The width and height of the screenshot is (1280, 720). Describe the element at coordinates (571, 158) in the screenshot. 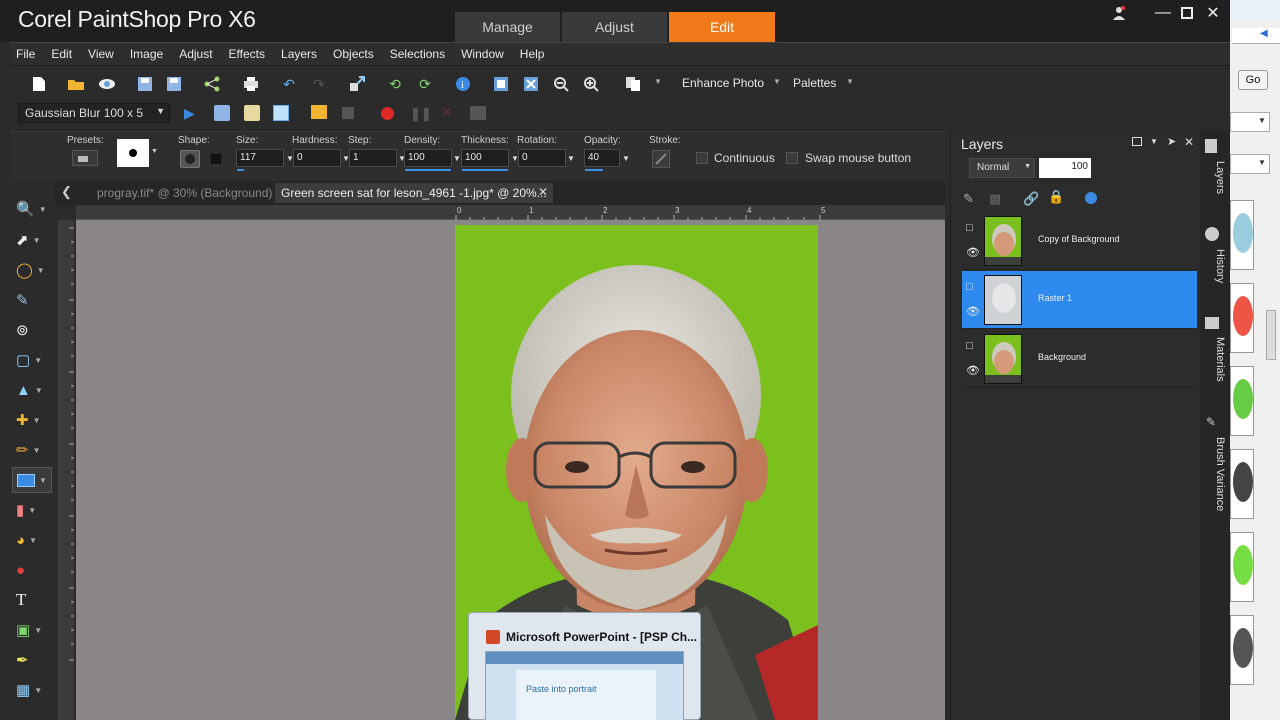

I see `rotation-dropdown-arrow: ▼` at that location.